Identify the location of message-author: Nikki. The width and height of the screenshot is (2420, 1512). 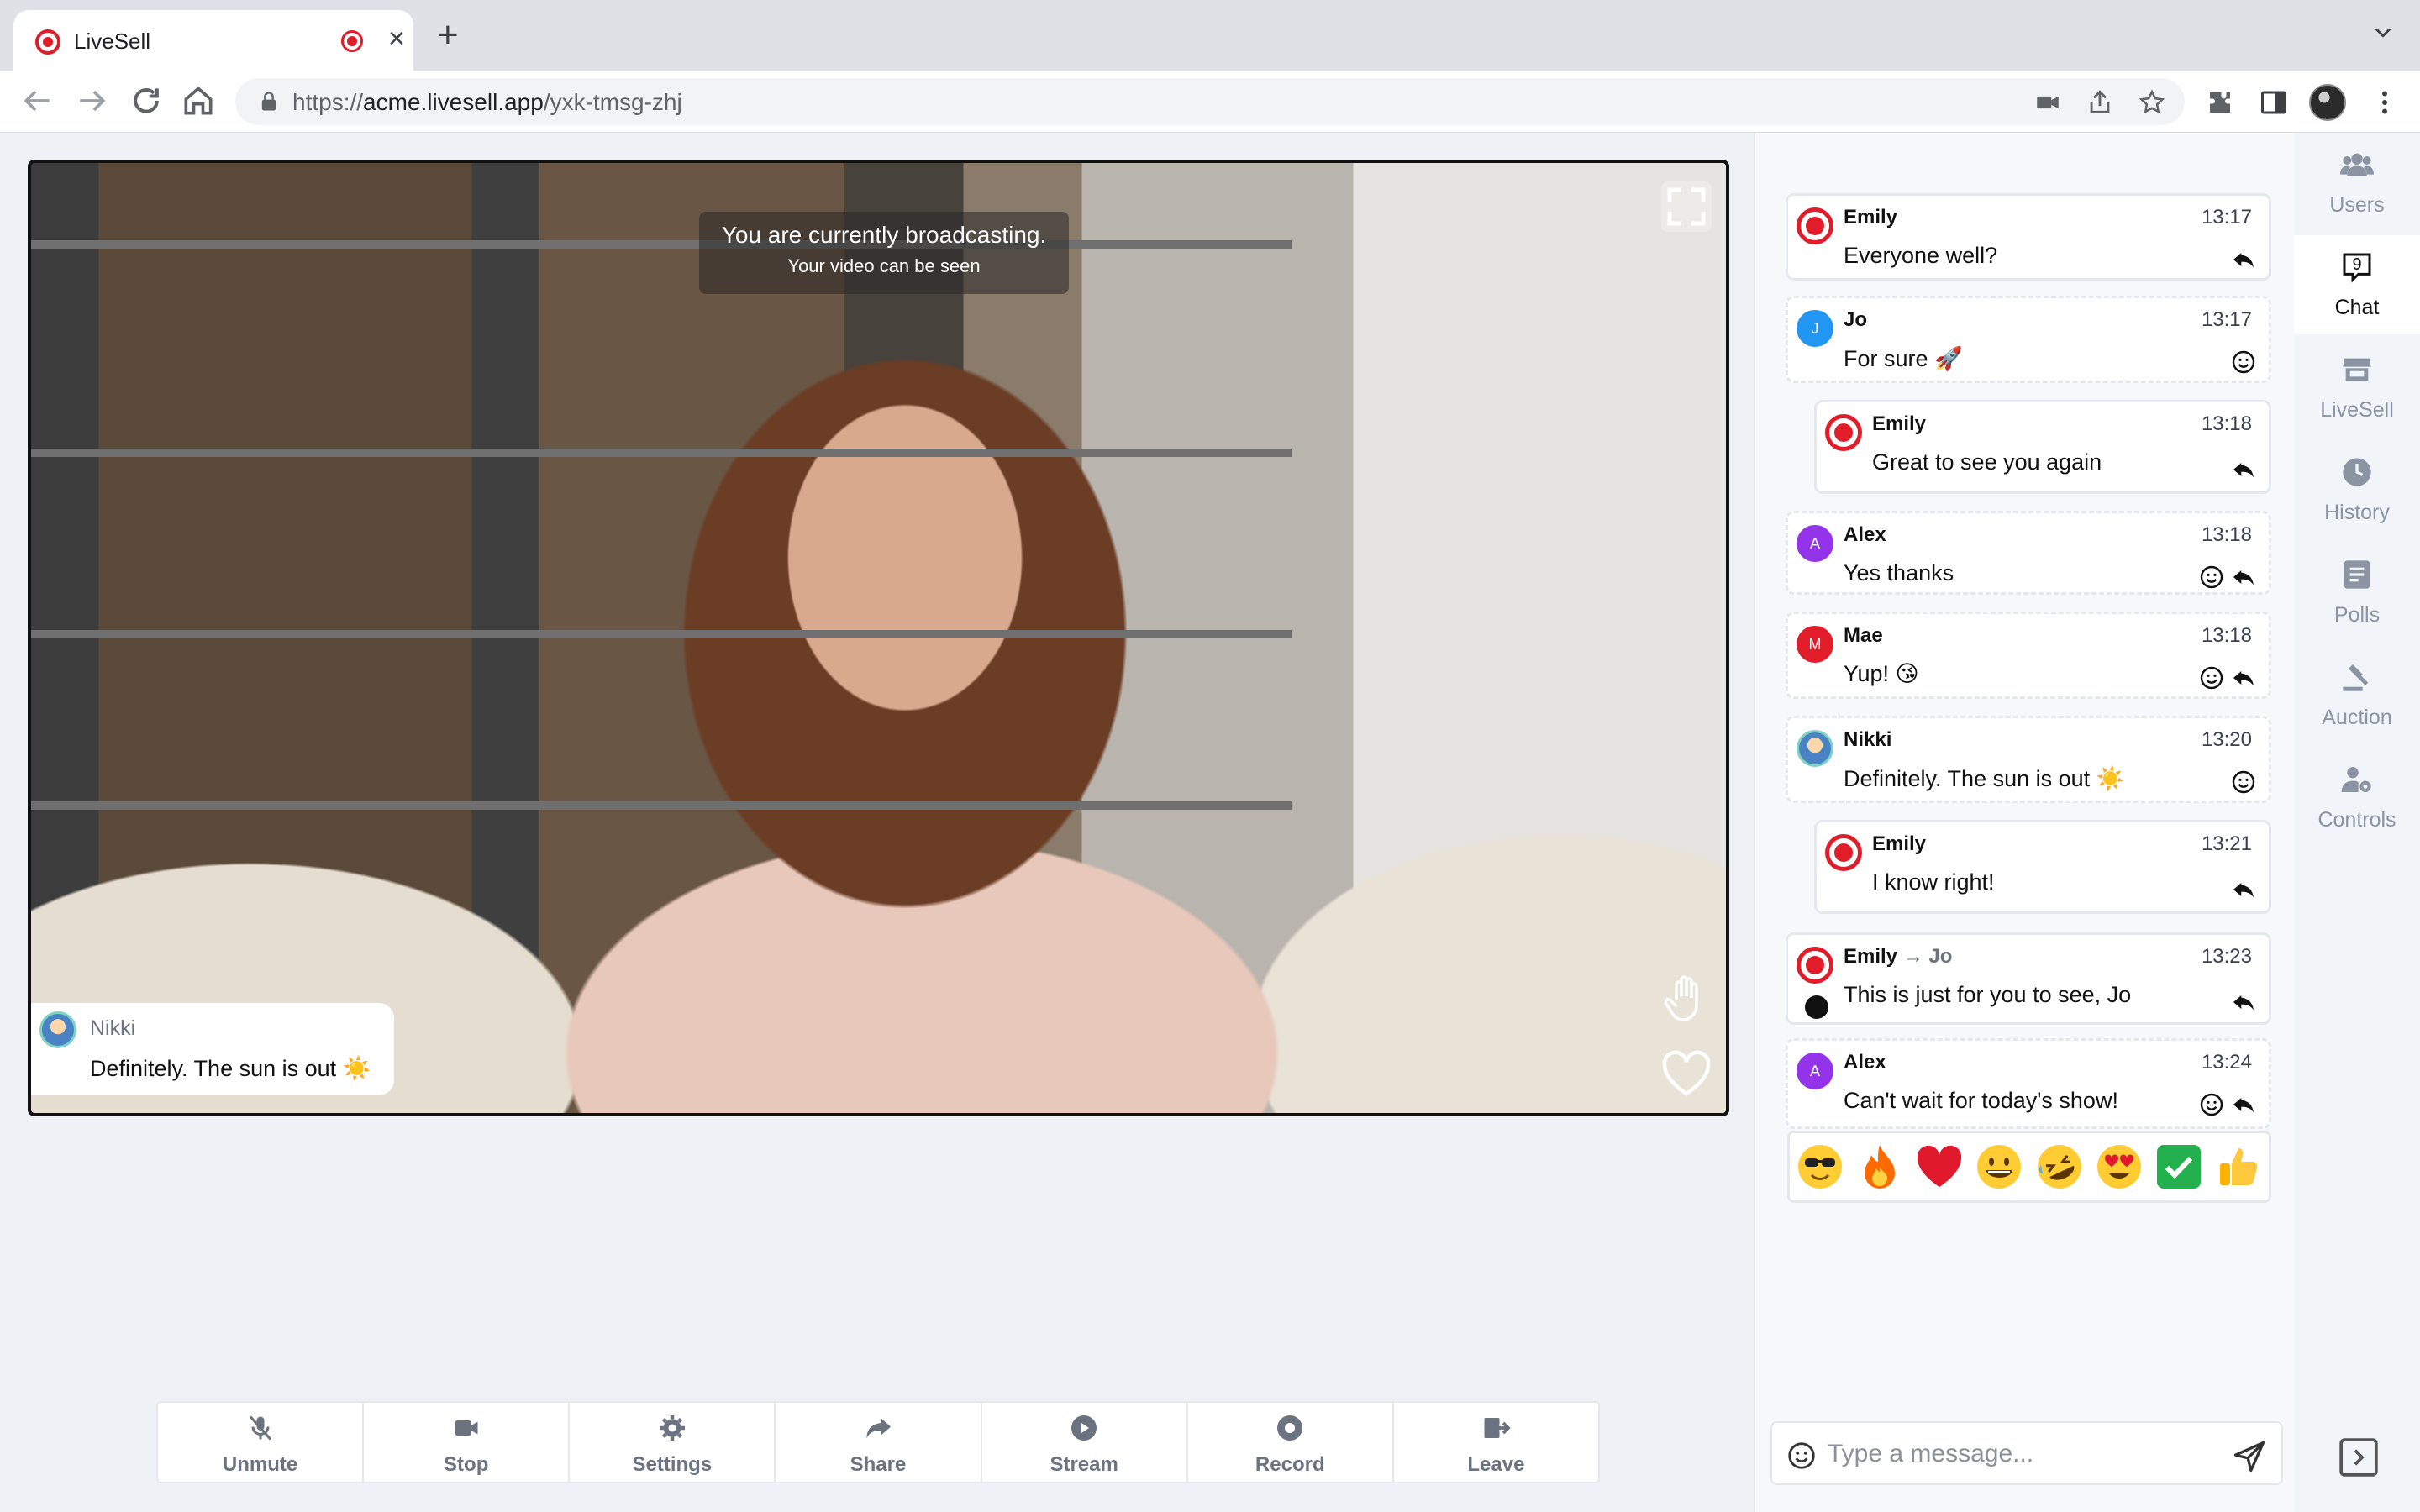
(1868, 739).